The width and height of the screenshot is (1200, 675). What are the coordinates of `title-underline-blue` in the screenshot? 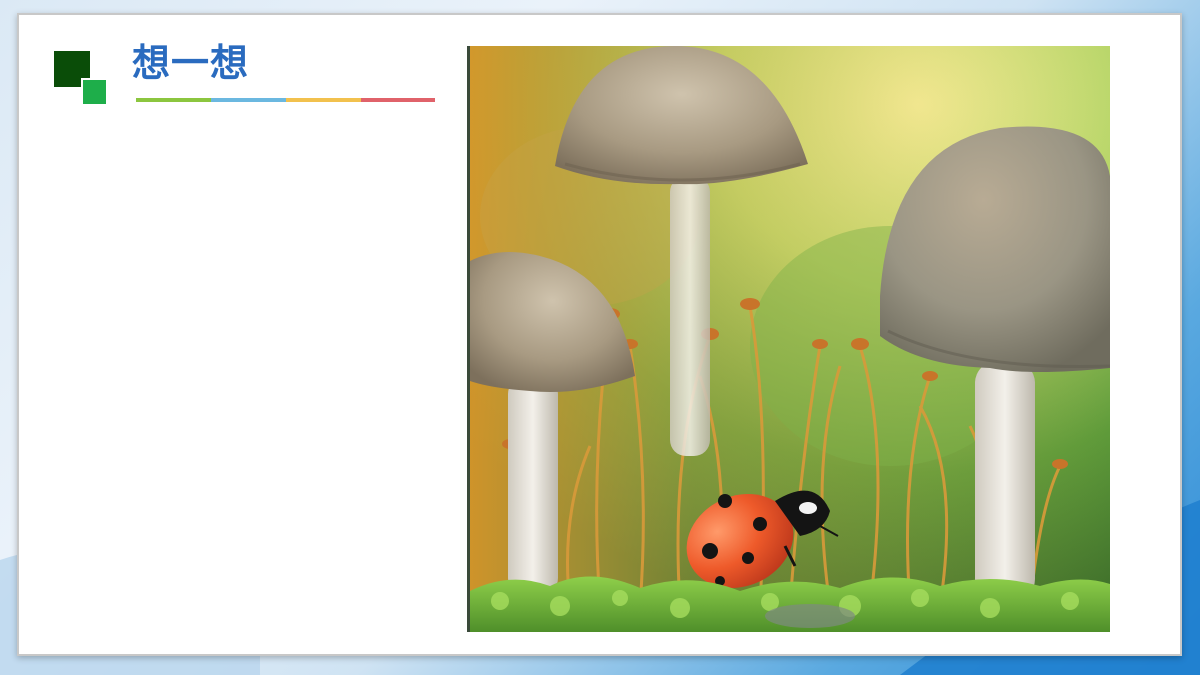 It's located at (248, 100).